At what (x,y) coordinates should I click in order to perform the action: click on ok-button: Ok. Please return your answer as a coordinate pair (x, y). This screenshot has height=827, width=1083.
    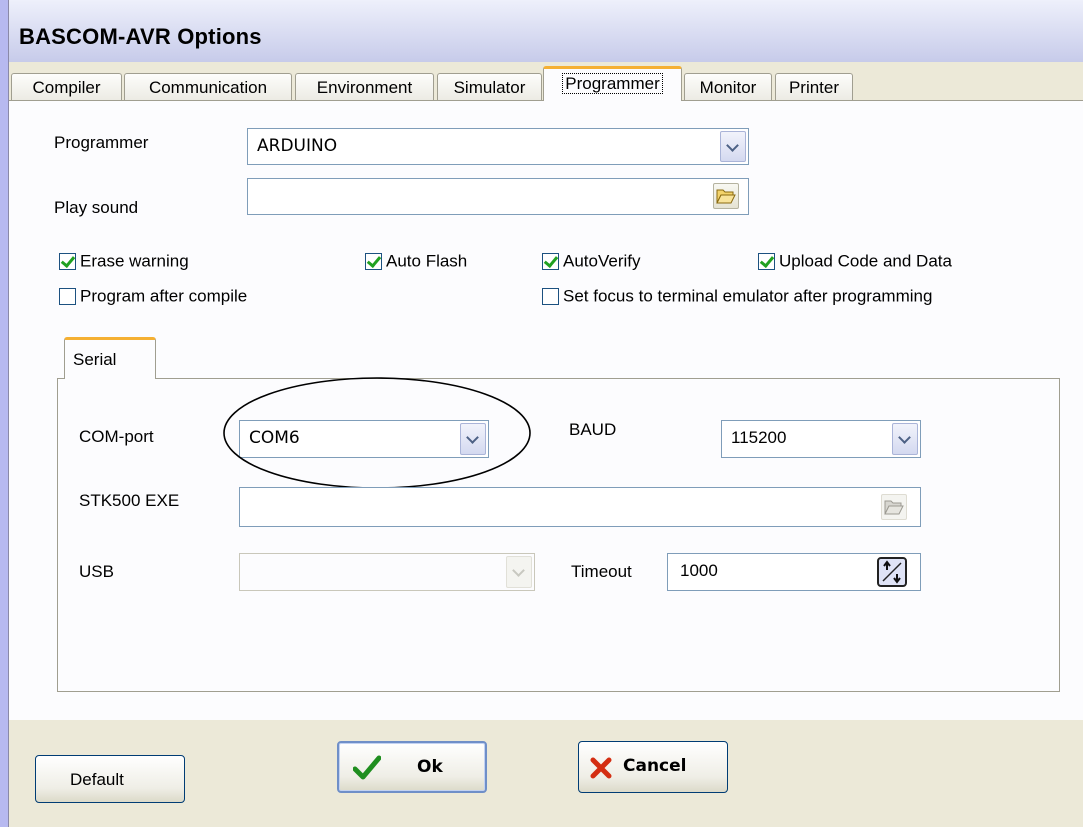
    Looking at the image, I should click on (412, 767).